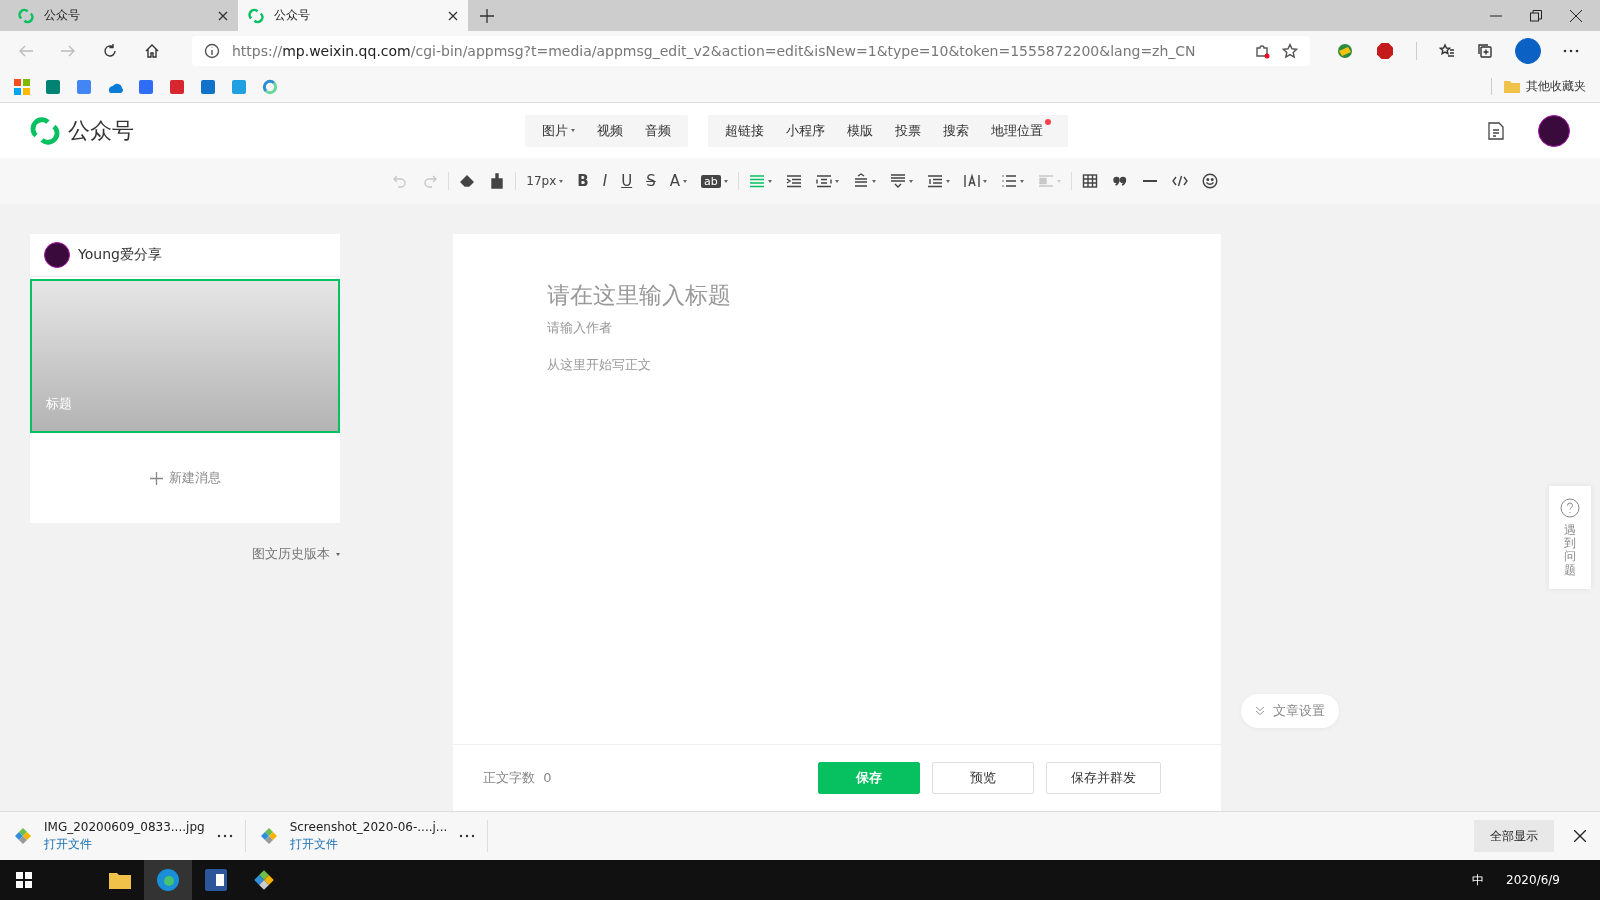  Describe the element at coordinates (185, 478) in the screenshot. I see `new-message-button: 新建消息` at that location.